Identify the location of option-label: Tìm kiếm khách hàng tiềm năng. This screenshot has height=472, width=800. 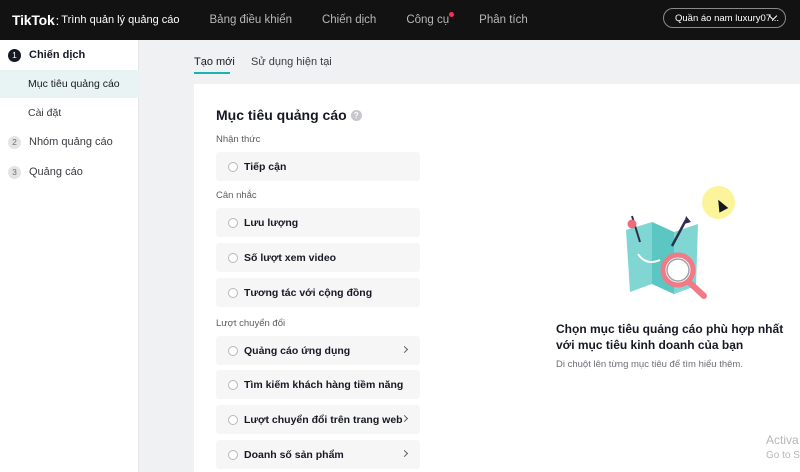
(324, 384).